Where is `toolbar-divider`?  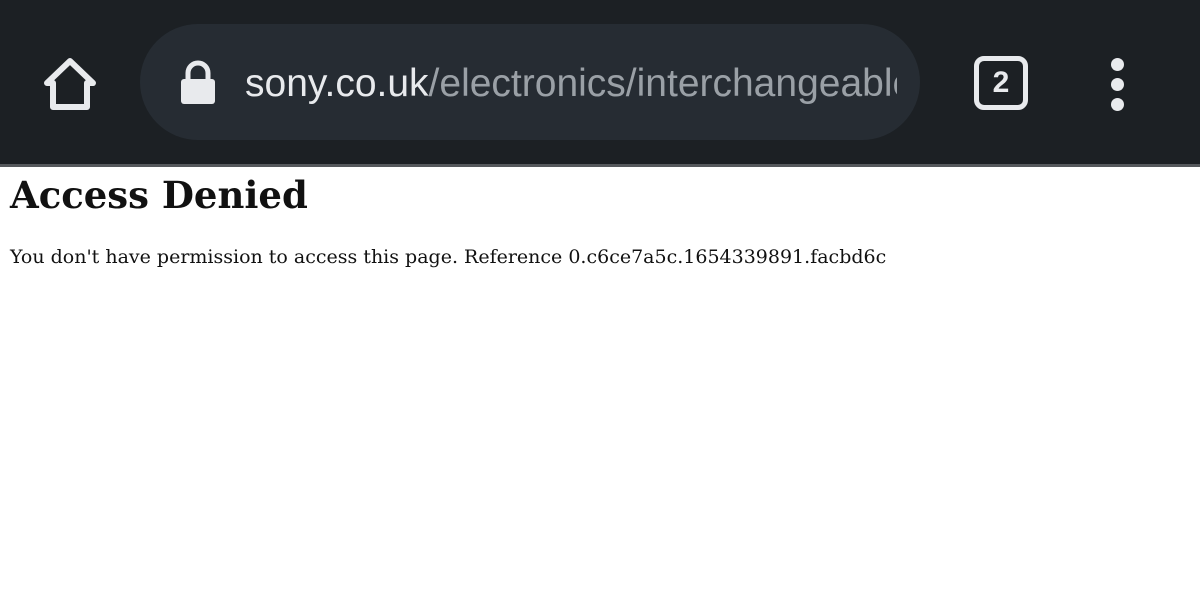
toolbar-divider is located at coordinates (600, 165).